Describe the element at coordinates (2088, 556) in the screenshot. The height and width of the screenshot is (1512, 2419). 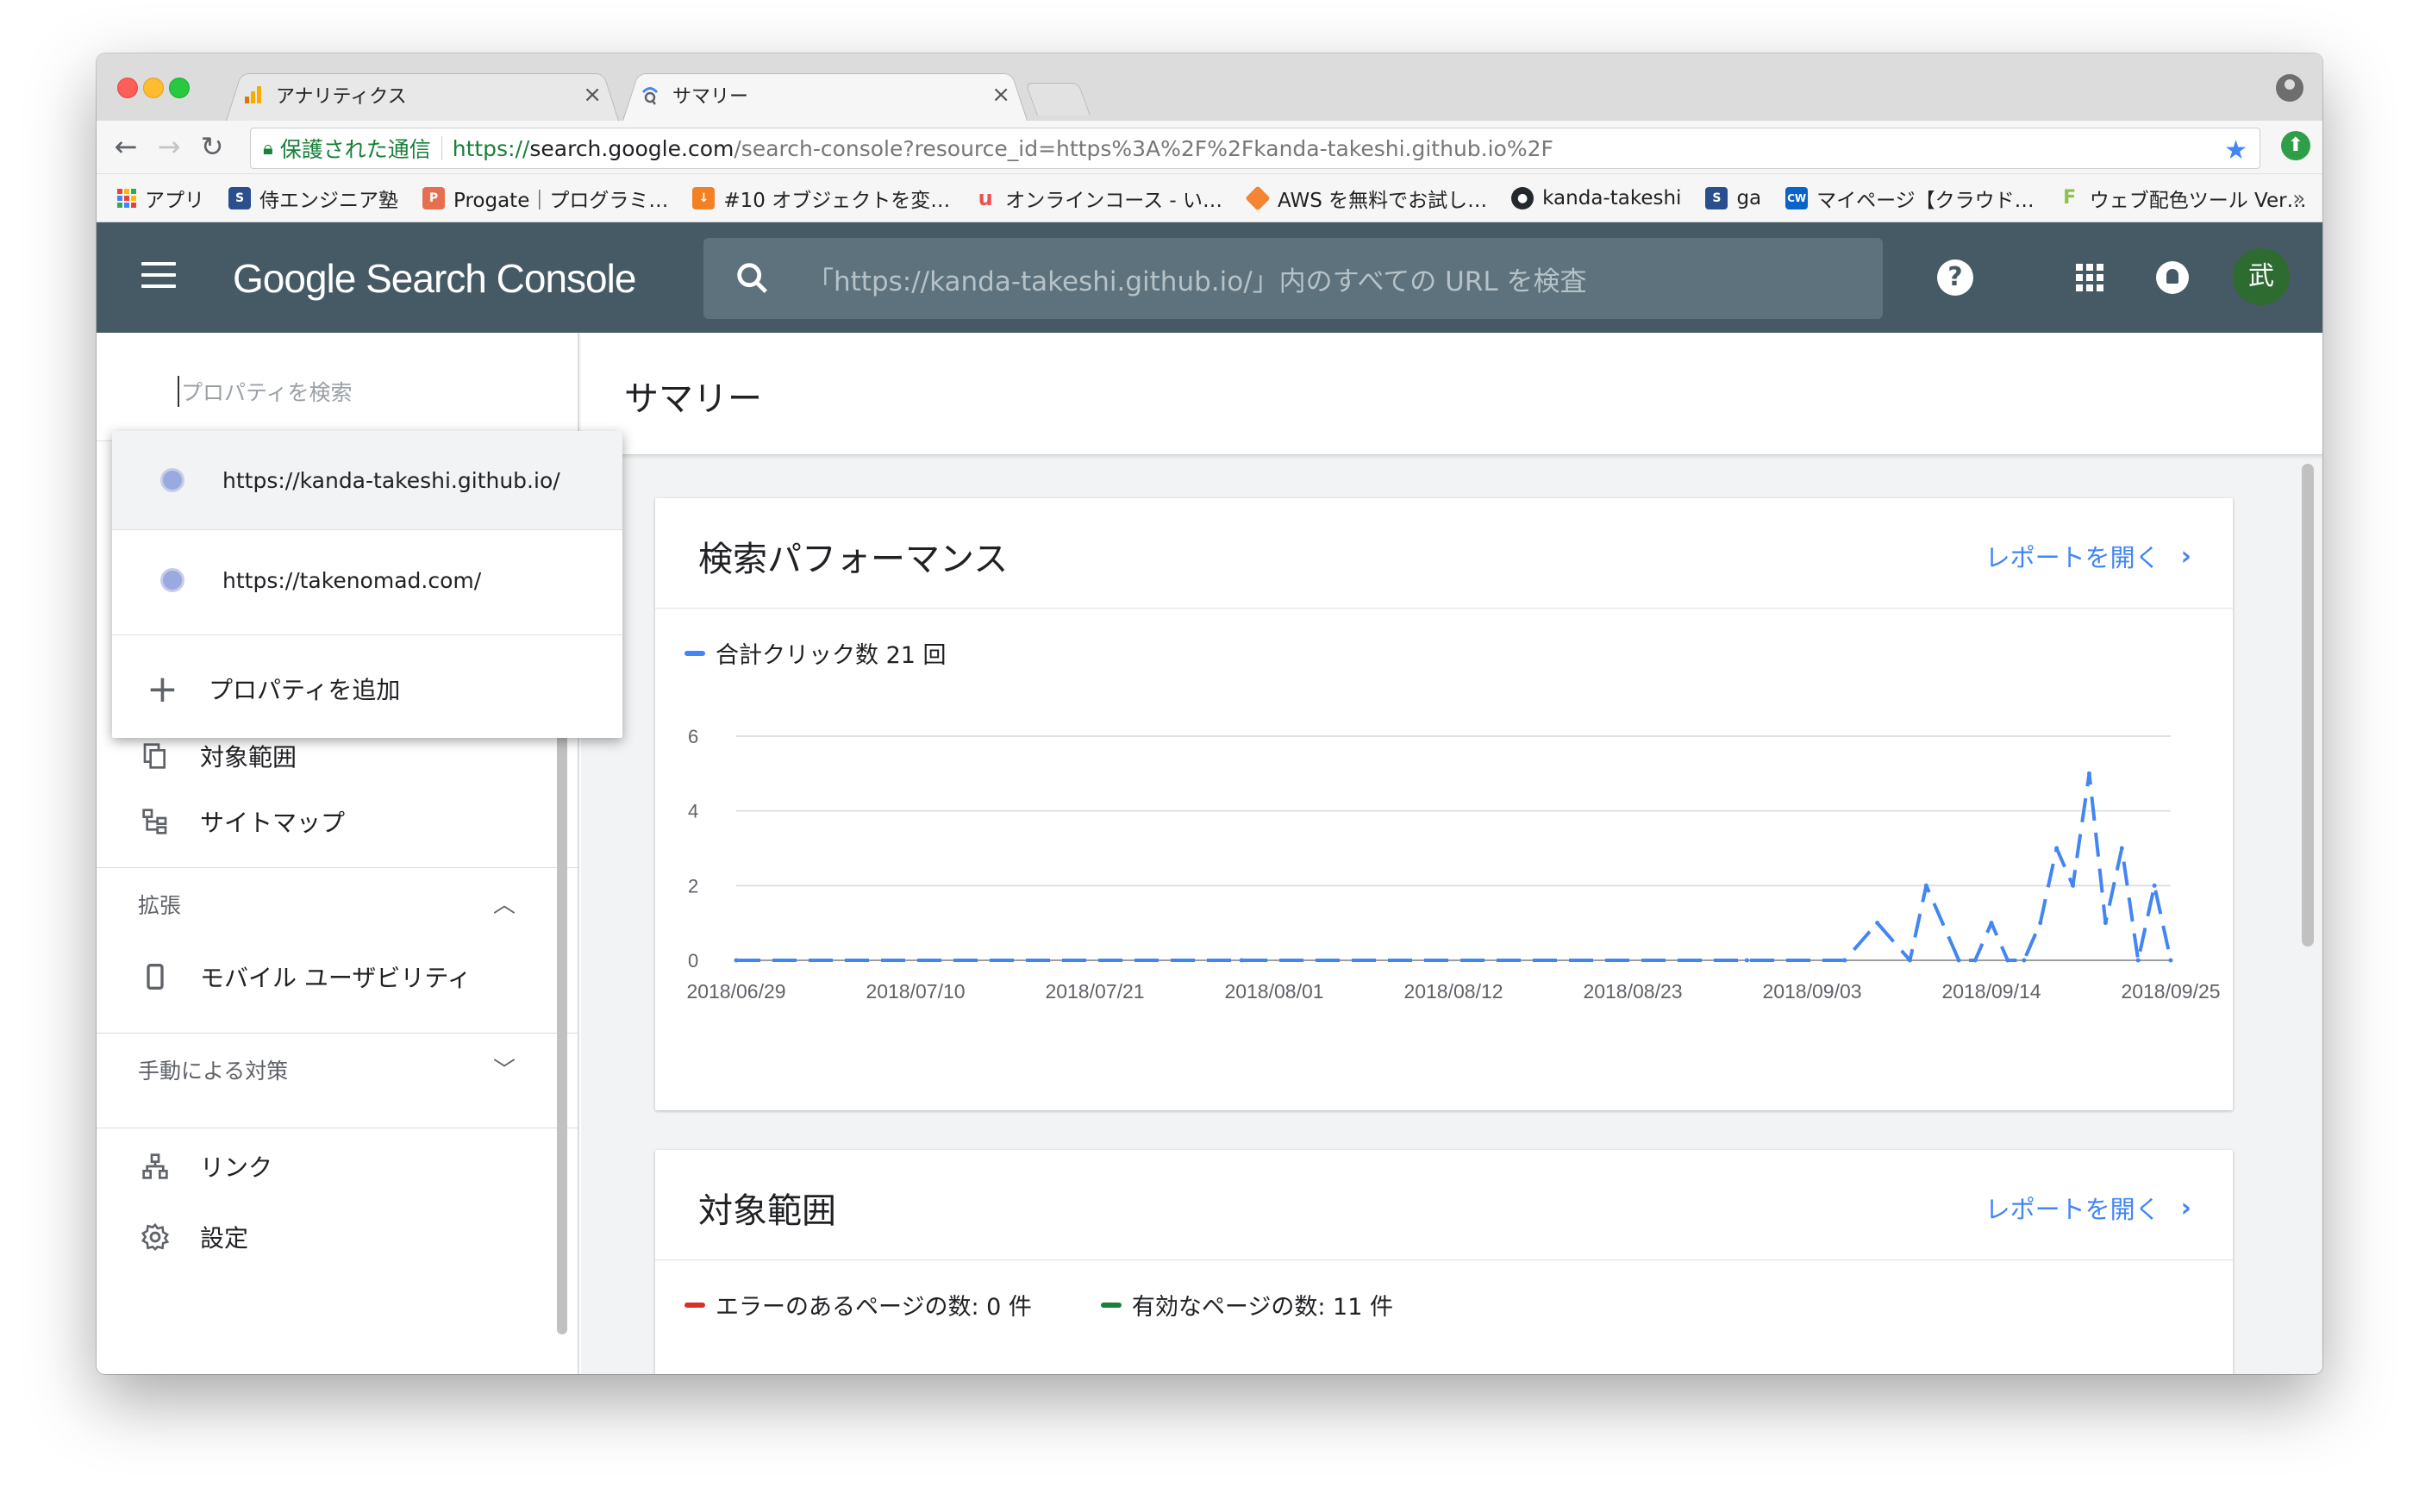
I see `open-performance-report-link: レポートを開く ›` at that location.